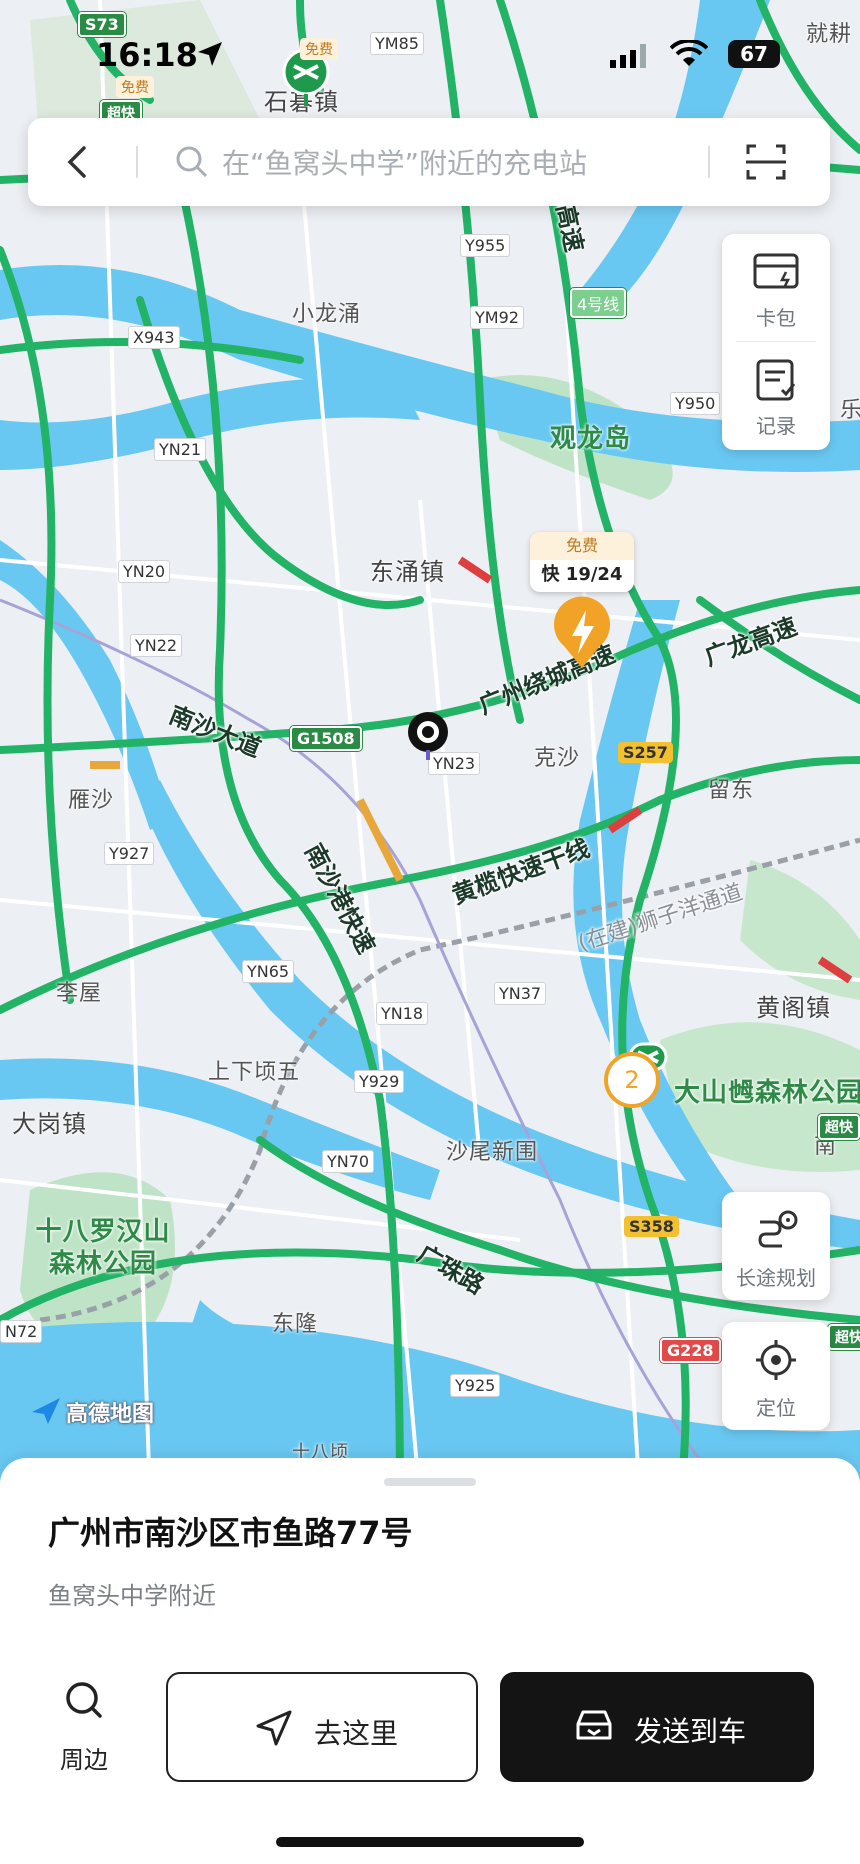  I want to click on place-label: 上下顷五, so click(254, 1072).